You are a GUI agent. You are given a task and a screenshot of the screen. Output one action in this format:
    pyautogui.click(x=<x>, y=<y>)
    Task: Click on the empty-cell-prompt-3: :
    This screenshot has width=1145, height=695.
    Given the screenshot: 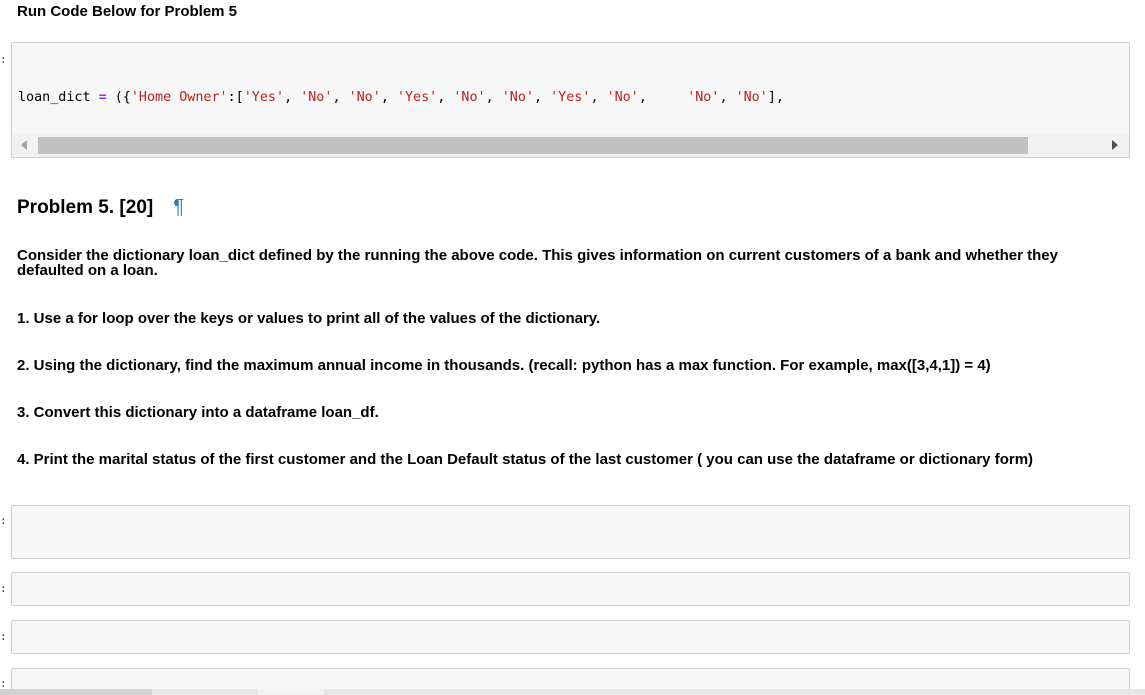 What is the action you would take?
    pyautogui.click(x=3, y=636)
    